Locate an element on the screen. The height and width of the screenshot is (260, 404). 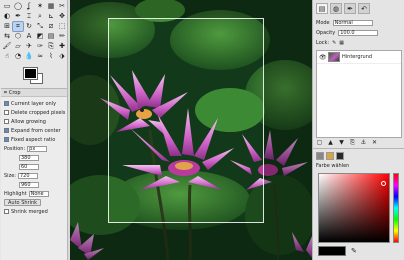
lock-alpha-icon: ▦ is located at coordinates (341, 43).